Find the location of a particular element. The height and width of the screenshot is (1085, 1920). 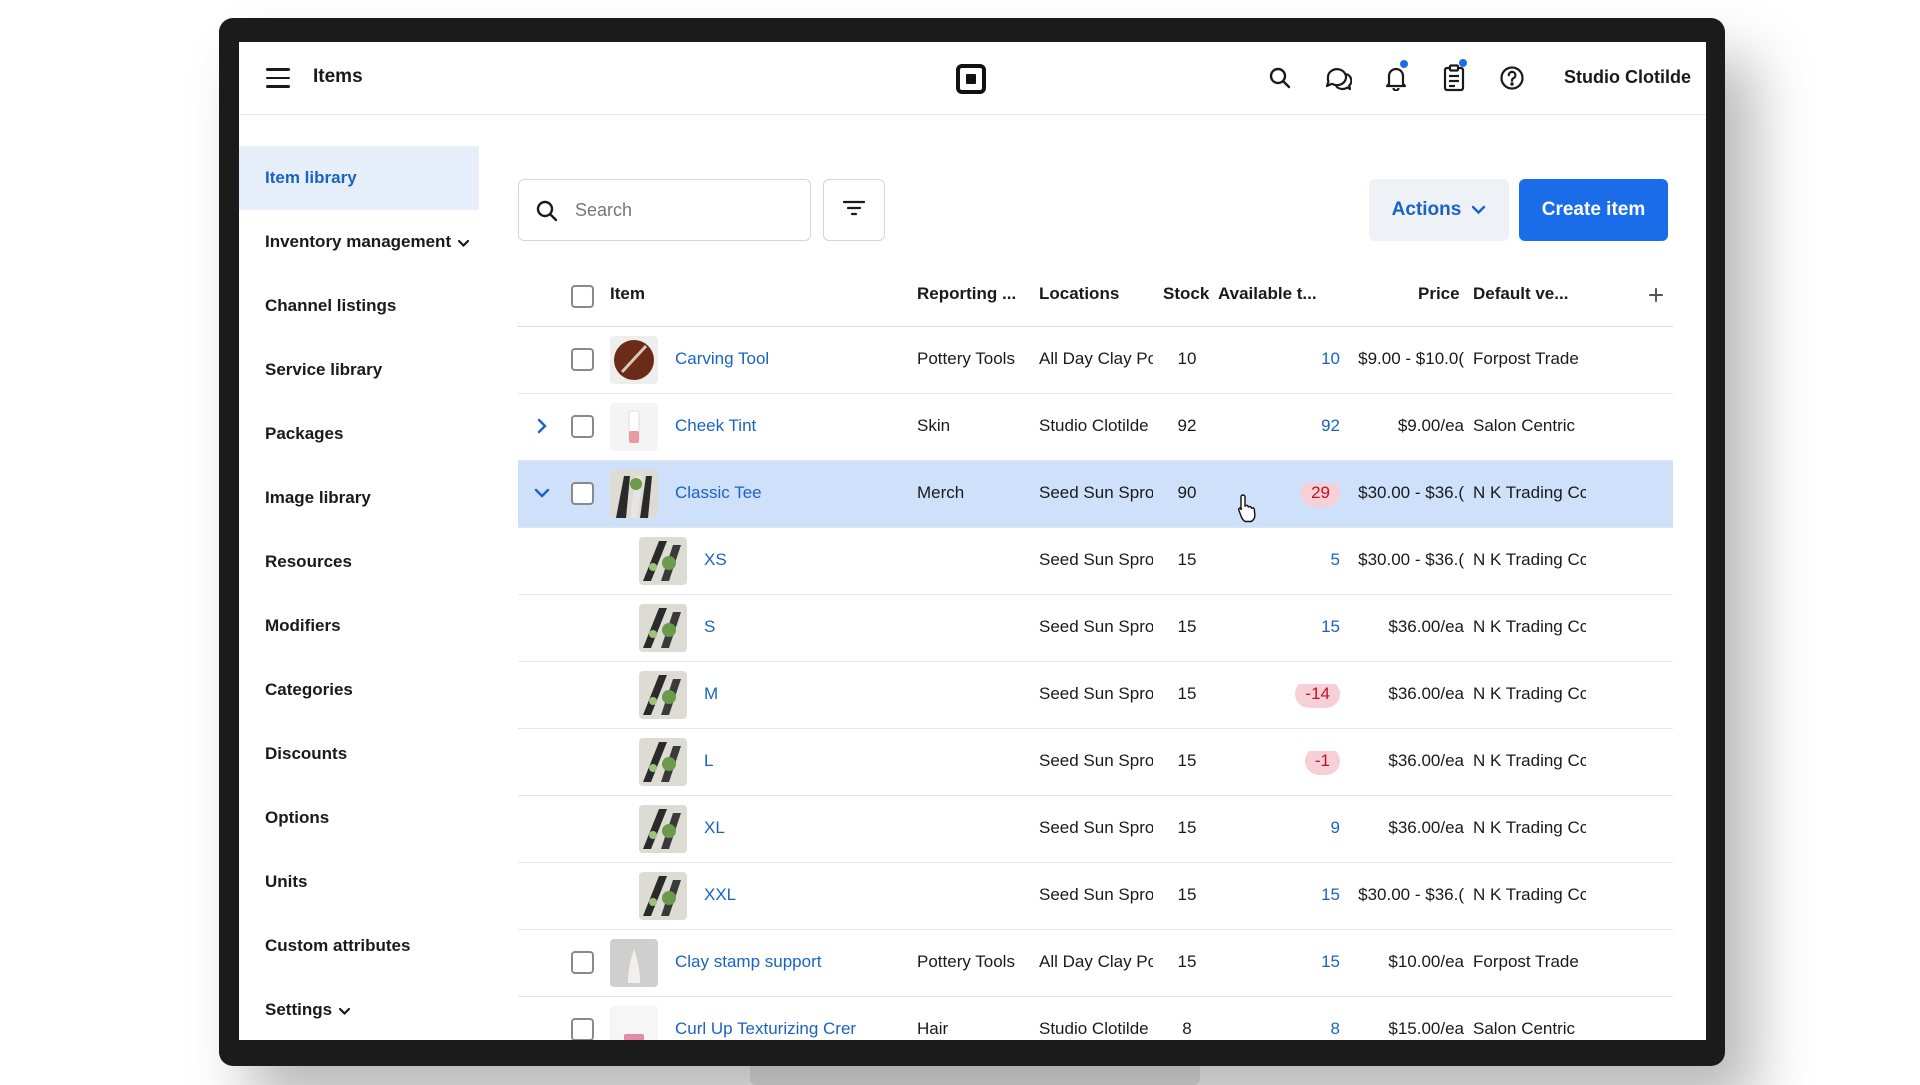

create-item-button: Create item is located at coordinates (1593, 210).